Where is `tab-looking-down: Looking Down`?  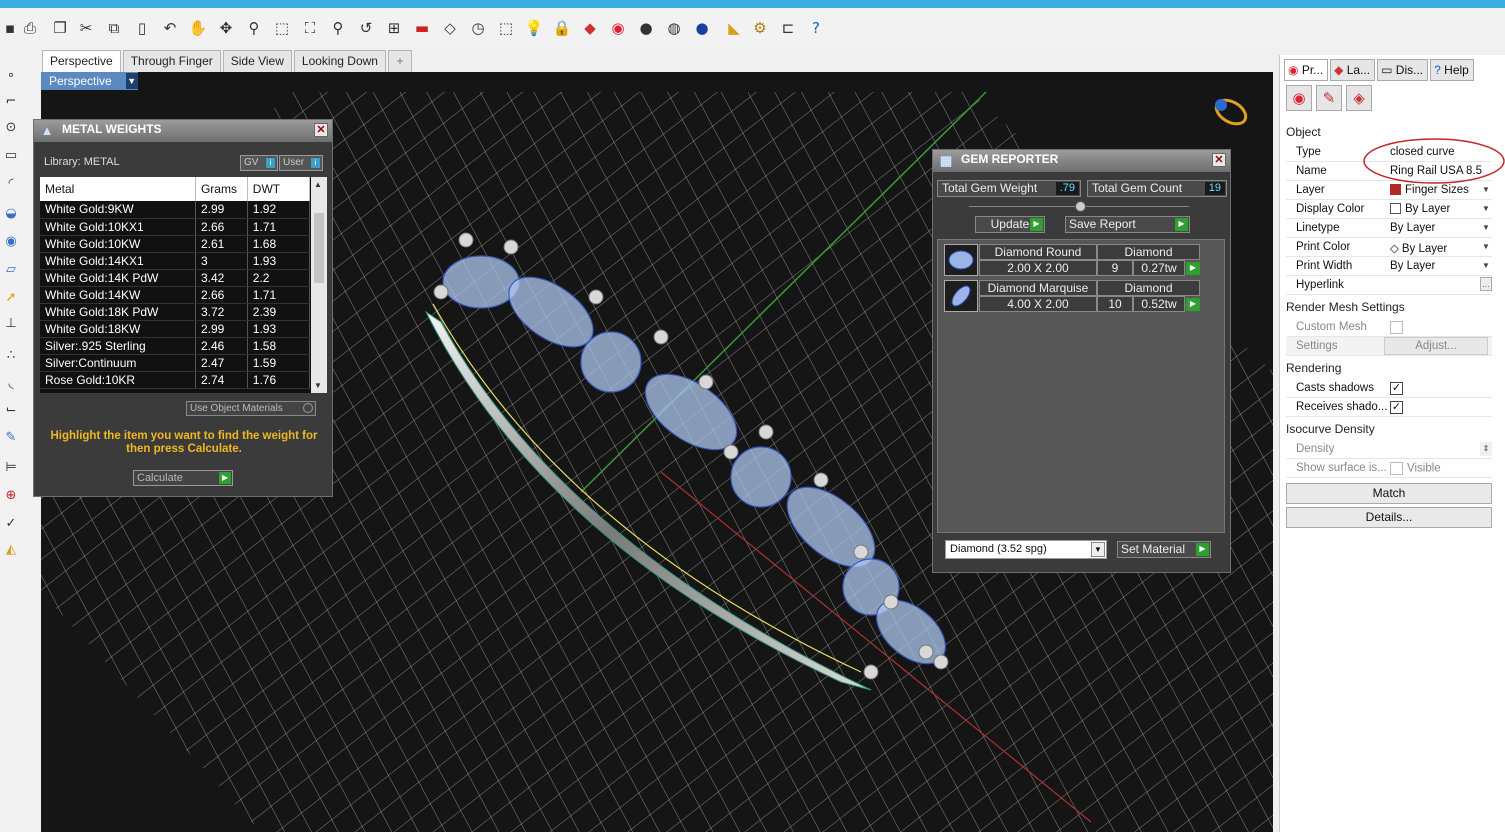 tab-looking-down: Looking Down is located at coordinates (339, 61).